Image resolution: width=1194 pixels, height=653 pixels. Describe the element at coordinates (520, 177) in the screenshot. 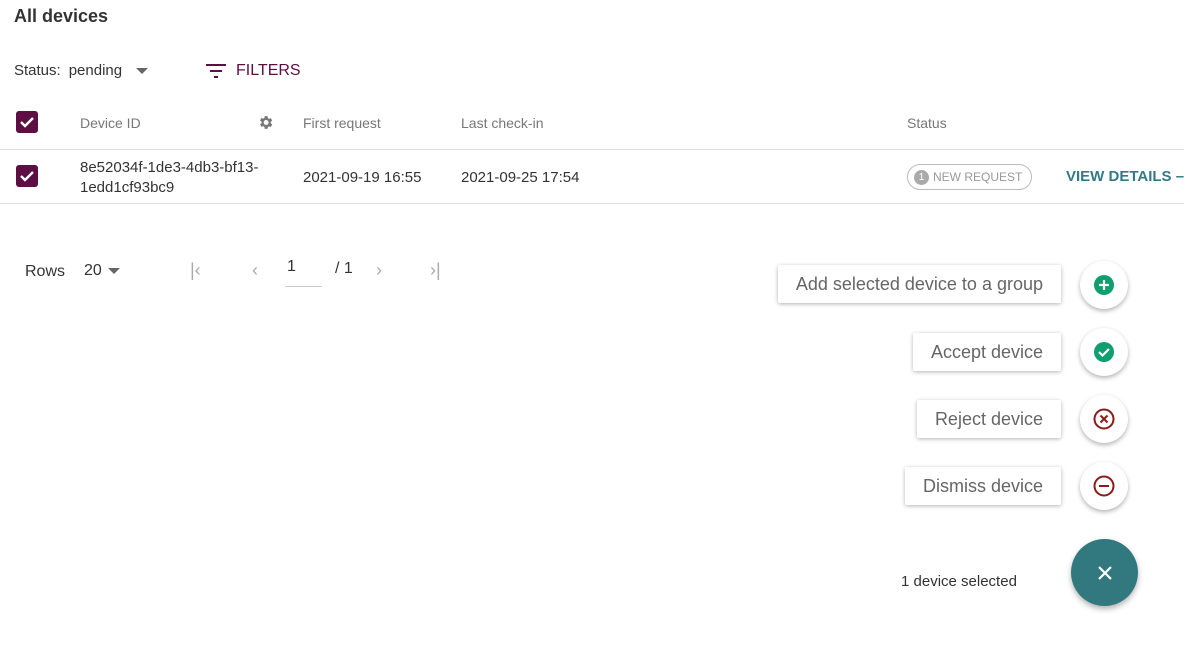

I see `last-checkin: 2021-09-25 17:54` at that location.